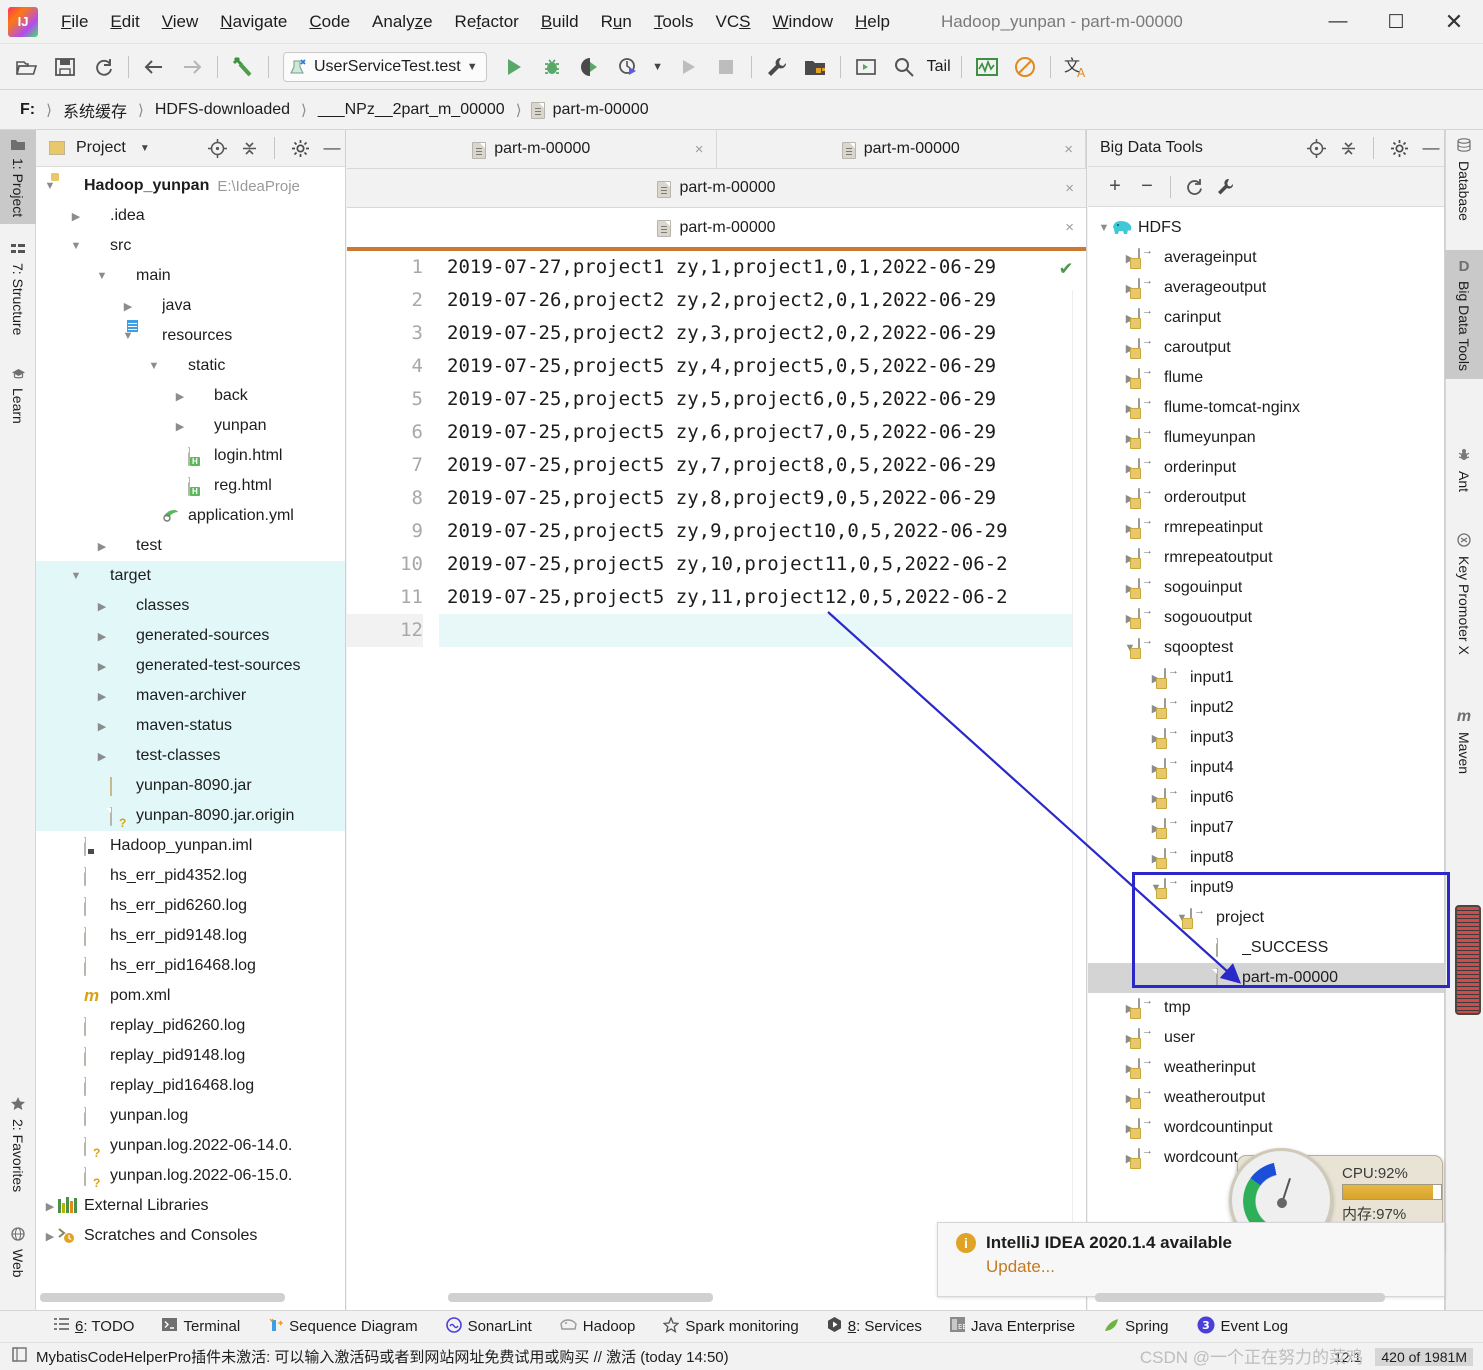 The image size is (1483, 1370). Describe the element at coordinates (1266, 348) in the screenshot. I see `hdfs-tree-row: ▶caroutput` at that location.